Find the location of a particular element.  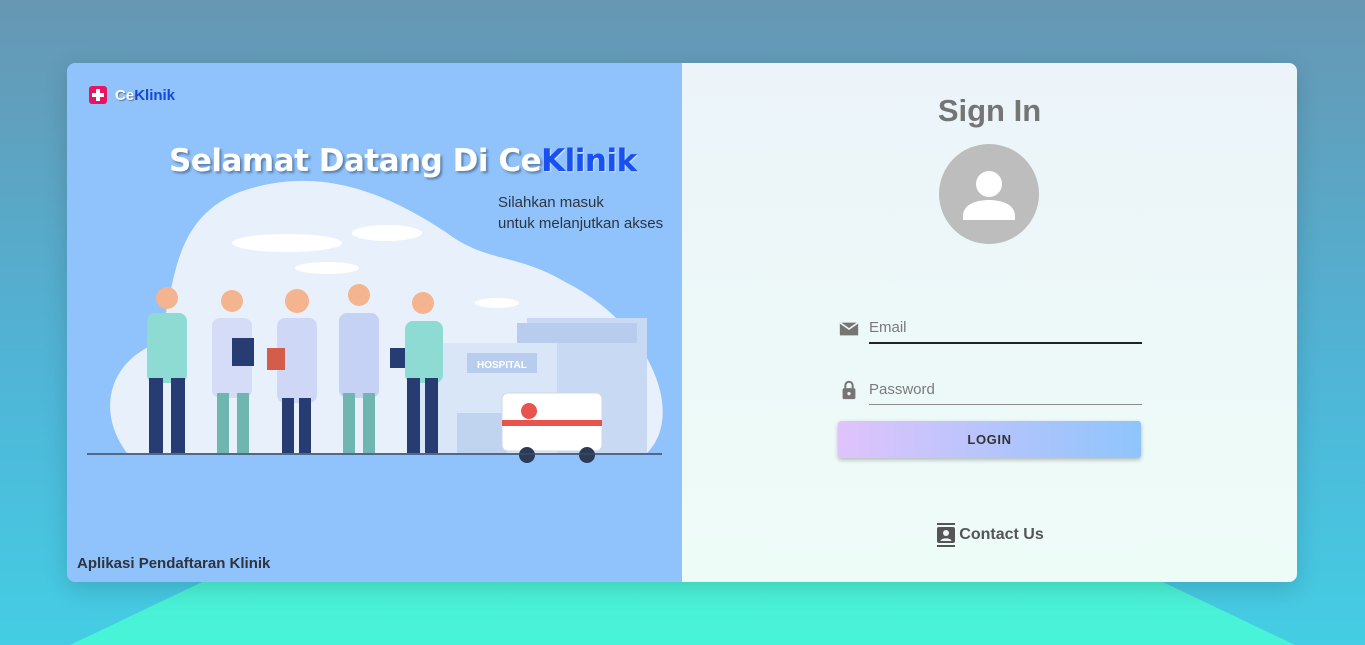

password-field is located at coordinates (990, 390).